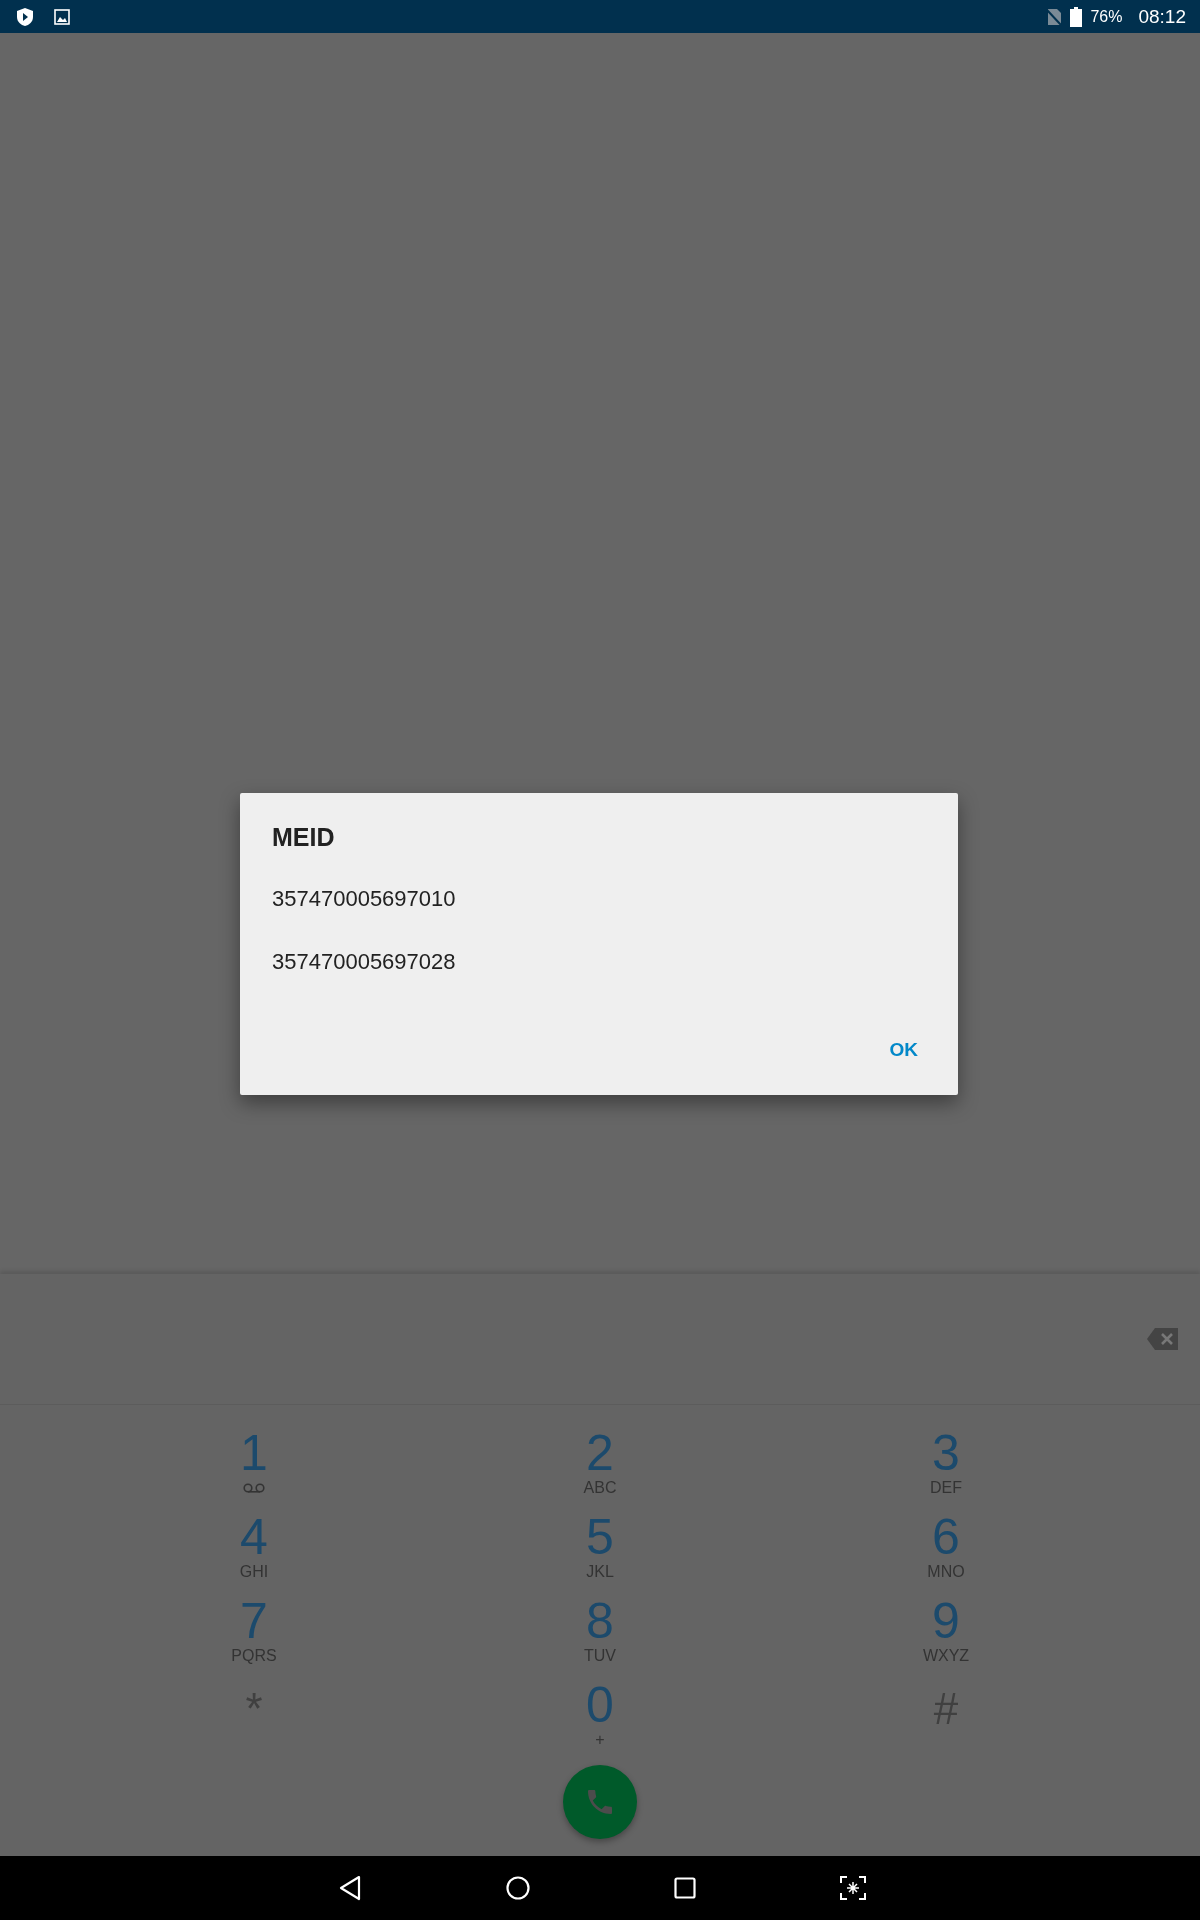 This screenshot has width=1200, height=1920. Describe the element at coordinates (1162, 16) in the screenshot. I see `clock: 08:12` at that location.